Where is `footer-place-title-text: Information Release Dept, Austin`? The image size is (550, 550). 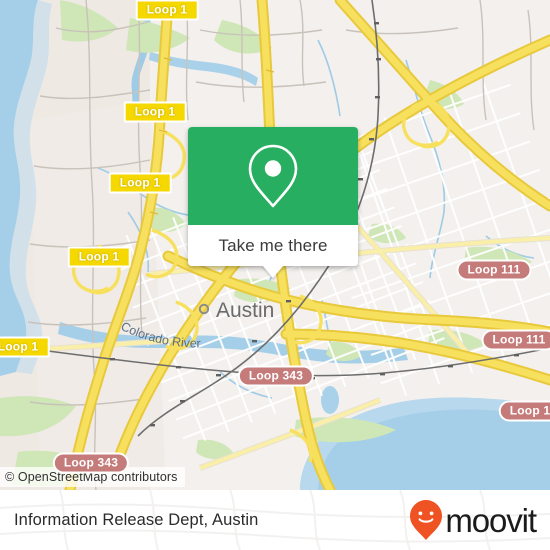 footer-place-title-text: Information Release Dept, Austin is located at coordinates (136, 519).